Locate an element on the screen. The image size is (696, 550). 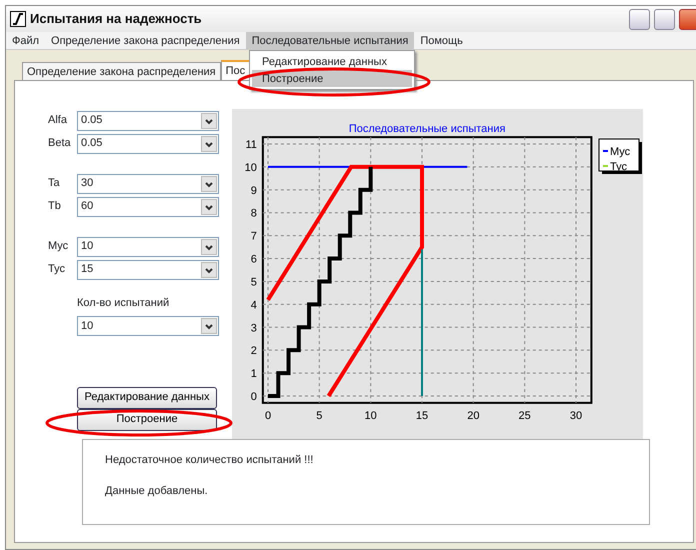
field-label: Tb is located at coordinates (55, 206).